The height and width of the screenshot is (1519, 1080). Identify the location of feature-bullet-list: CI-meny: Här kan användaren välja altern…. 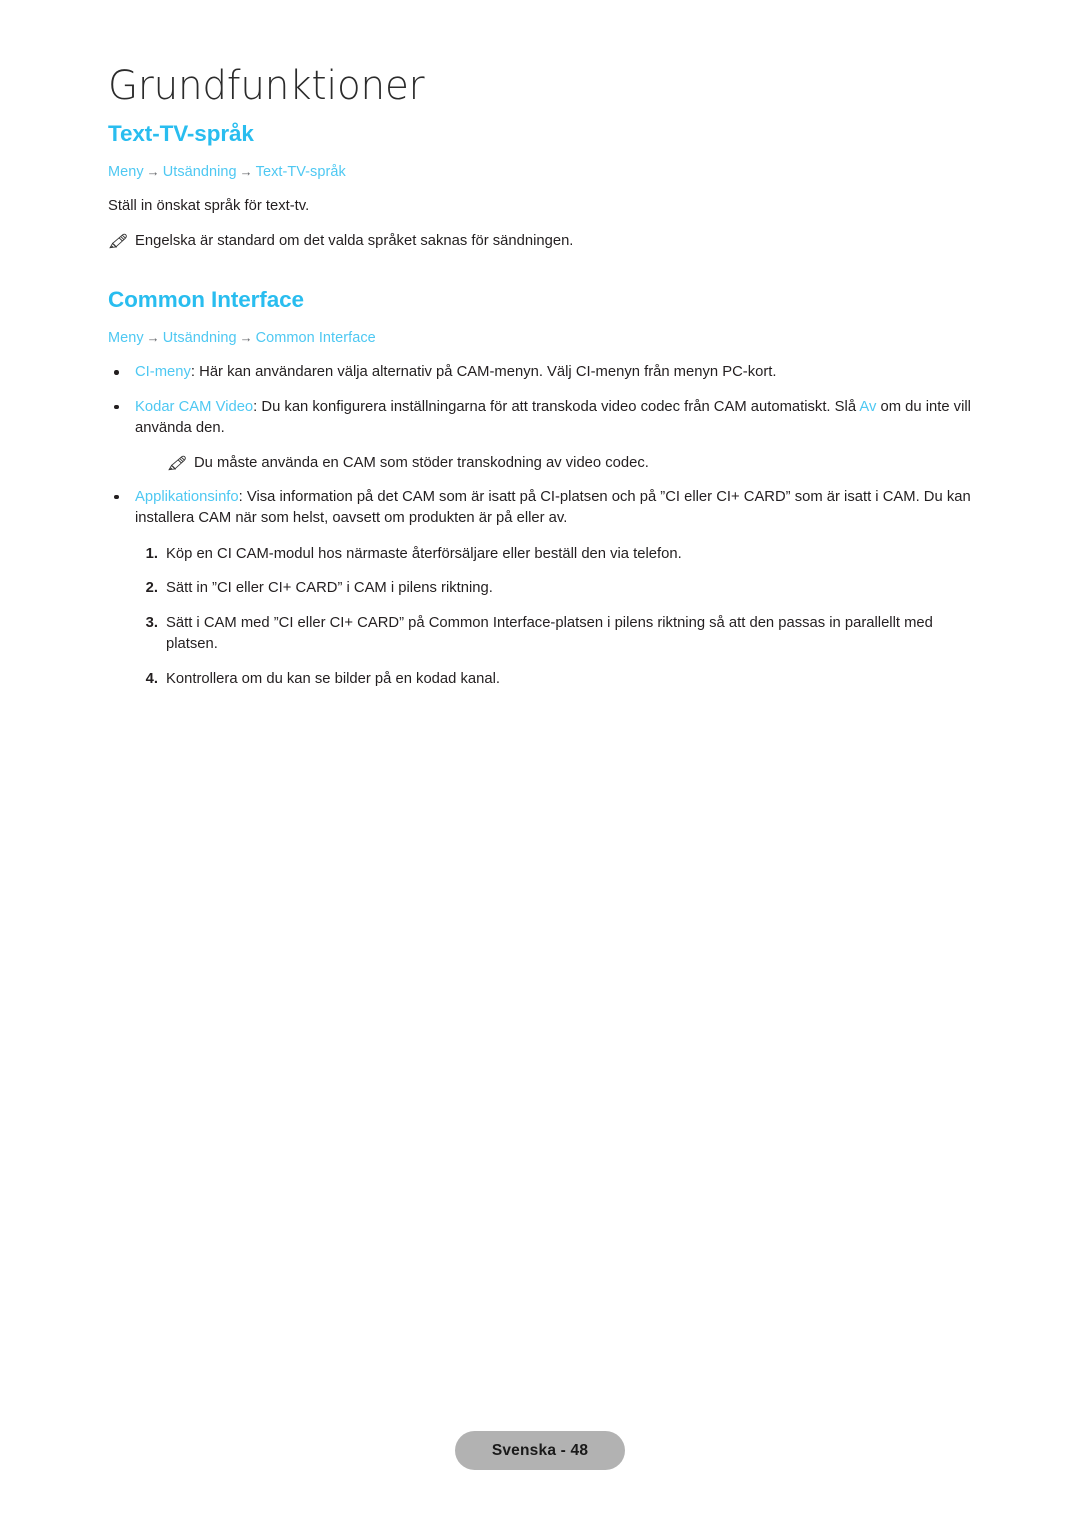
(544, 446).